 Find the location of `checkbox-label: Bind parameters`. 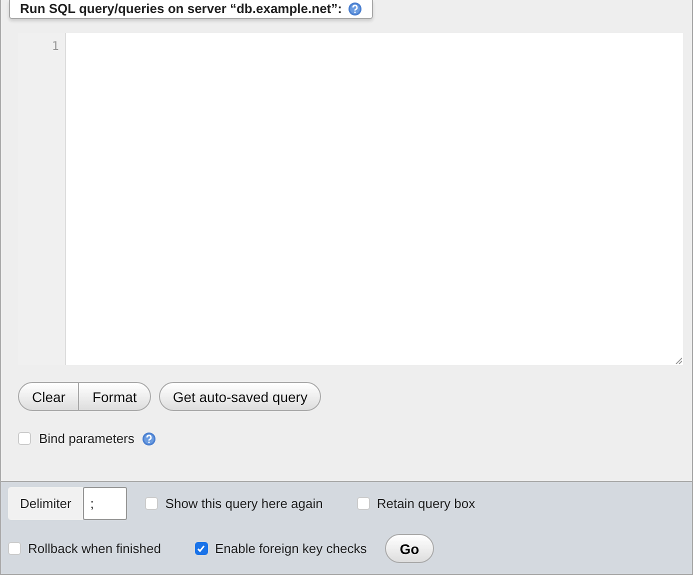

checkbox-label: Bind parameters is located at coordinates (86, 438).